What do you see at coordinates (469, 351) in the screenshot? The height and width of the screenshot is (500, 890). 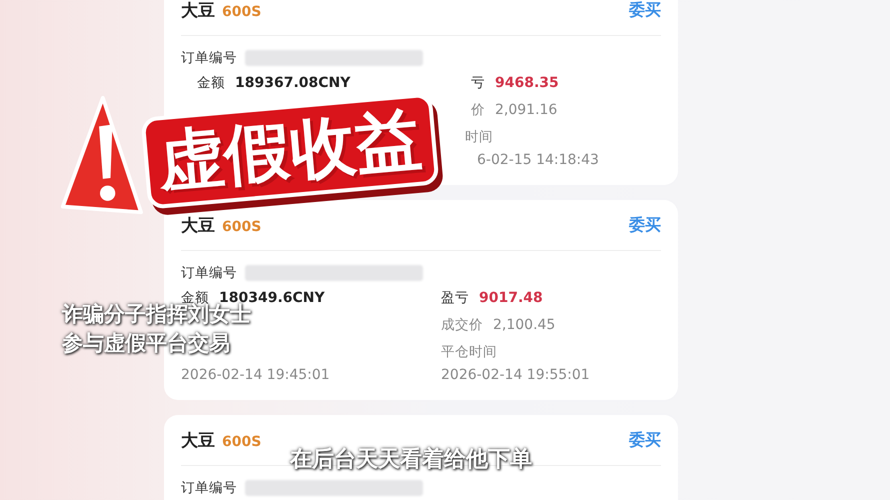 I see `field-label: 平仓时间` at bounding box center [469, 351].